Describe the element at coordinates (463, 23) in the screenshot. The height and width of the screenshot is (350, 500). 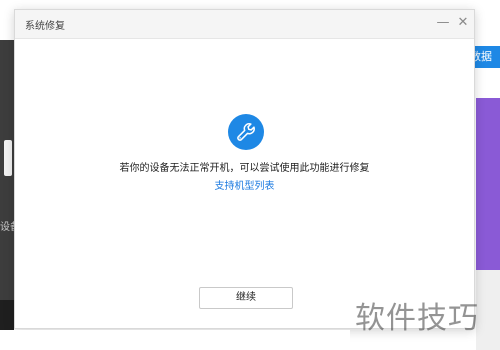
I see `close-button: ✕` at that location.